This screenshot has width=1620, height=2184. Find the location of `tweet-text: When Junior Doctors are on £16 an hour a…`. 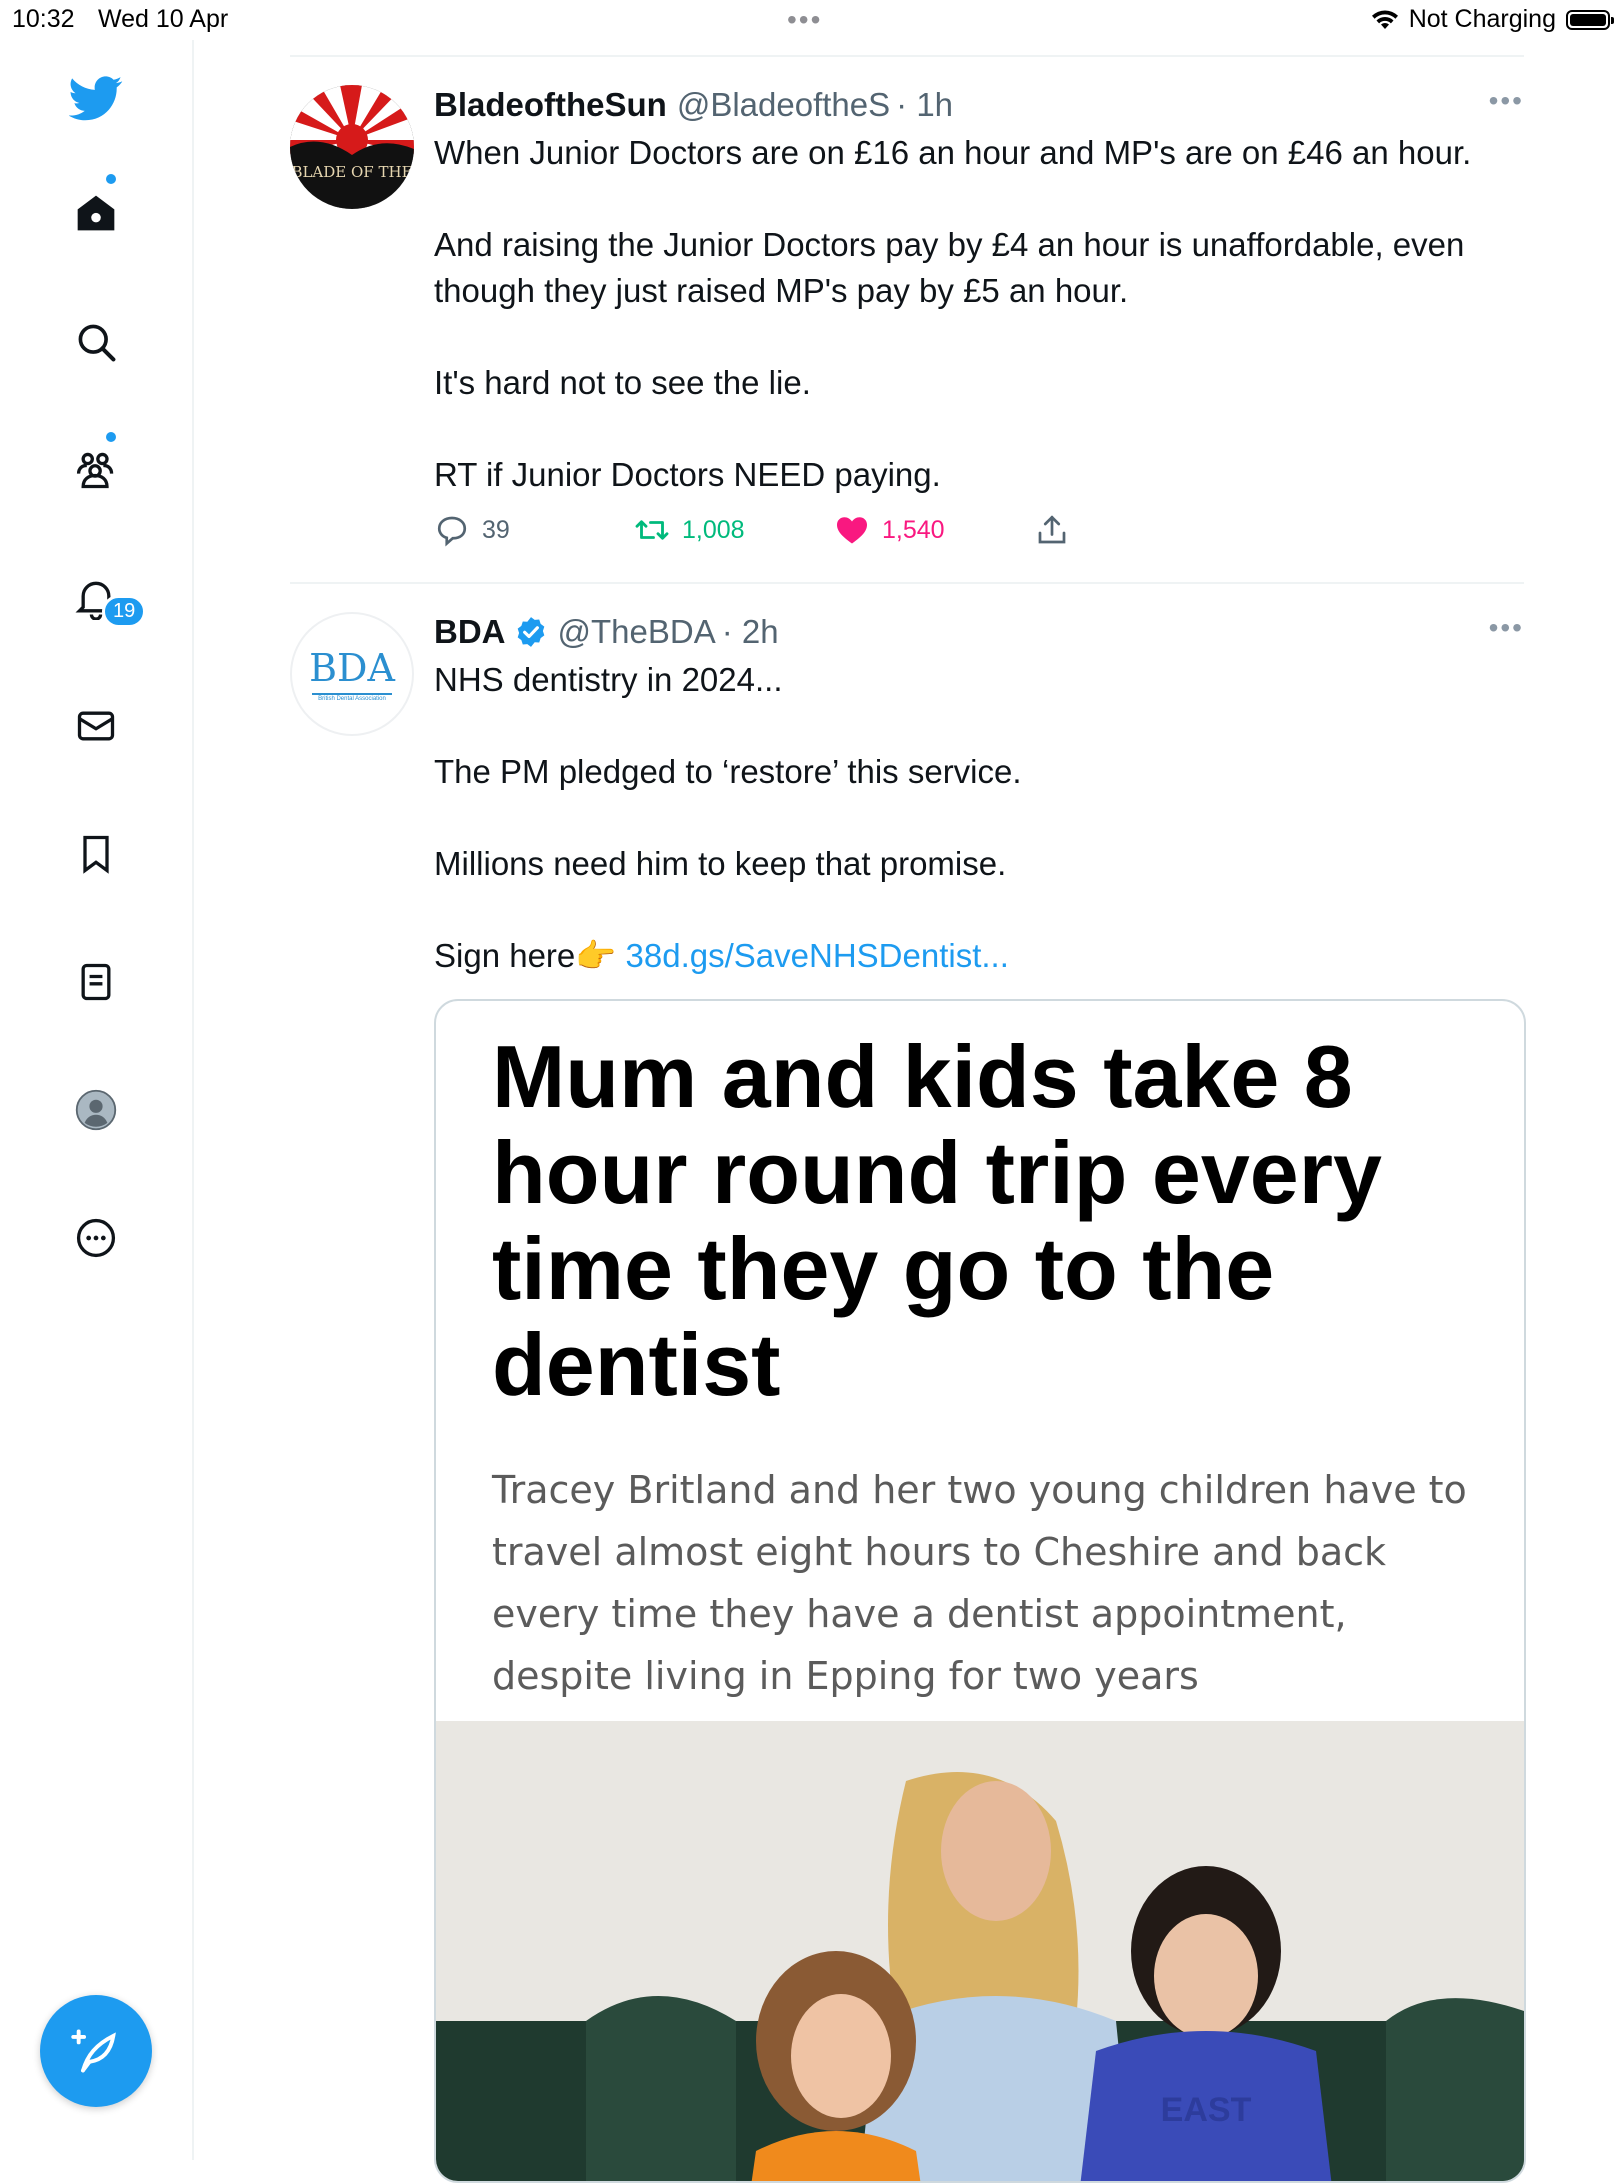

tweet-text: When Junior Doctors are on £16 an hour a… is located at coordinates (979, 314).